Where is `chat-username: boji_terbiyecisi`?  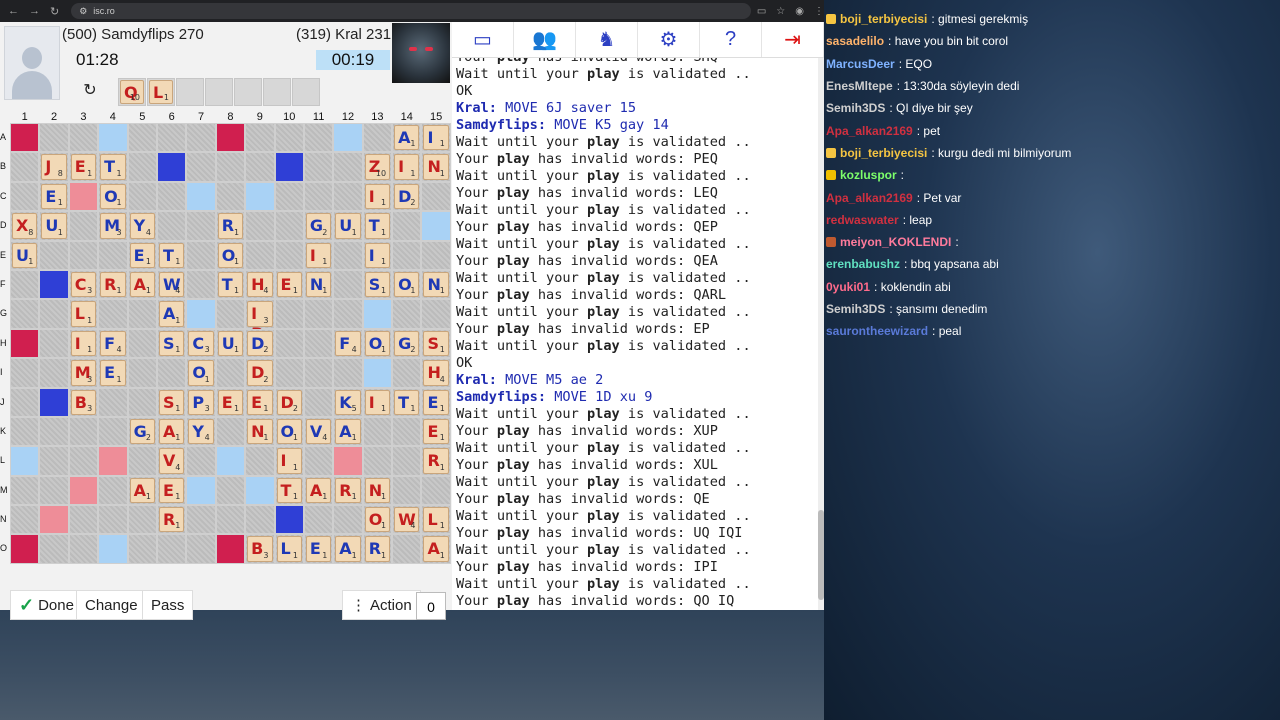 chat-username: boji_terbiyecisi is located at coordinates (883, 153).